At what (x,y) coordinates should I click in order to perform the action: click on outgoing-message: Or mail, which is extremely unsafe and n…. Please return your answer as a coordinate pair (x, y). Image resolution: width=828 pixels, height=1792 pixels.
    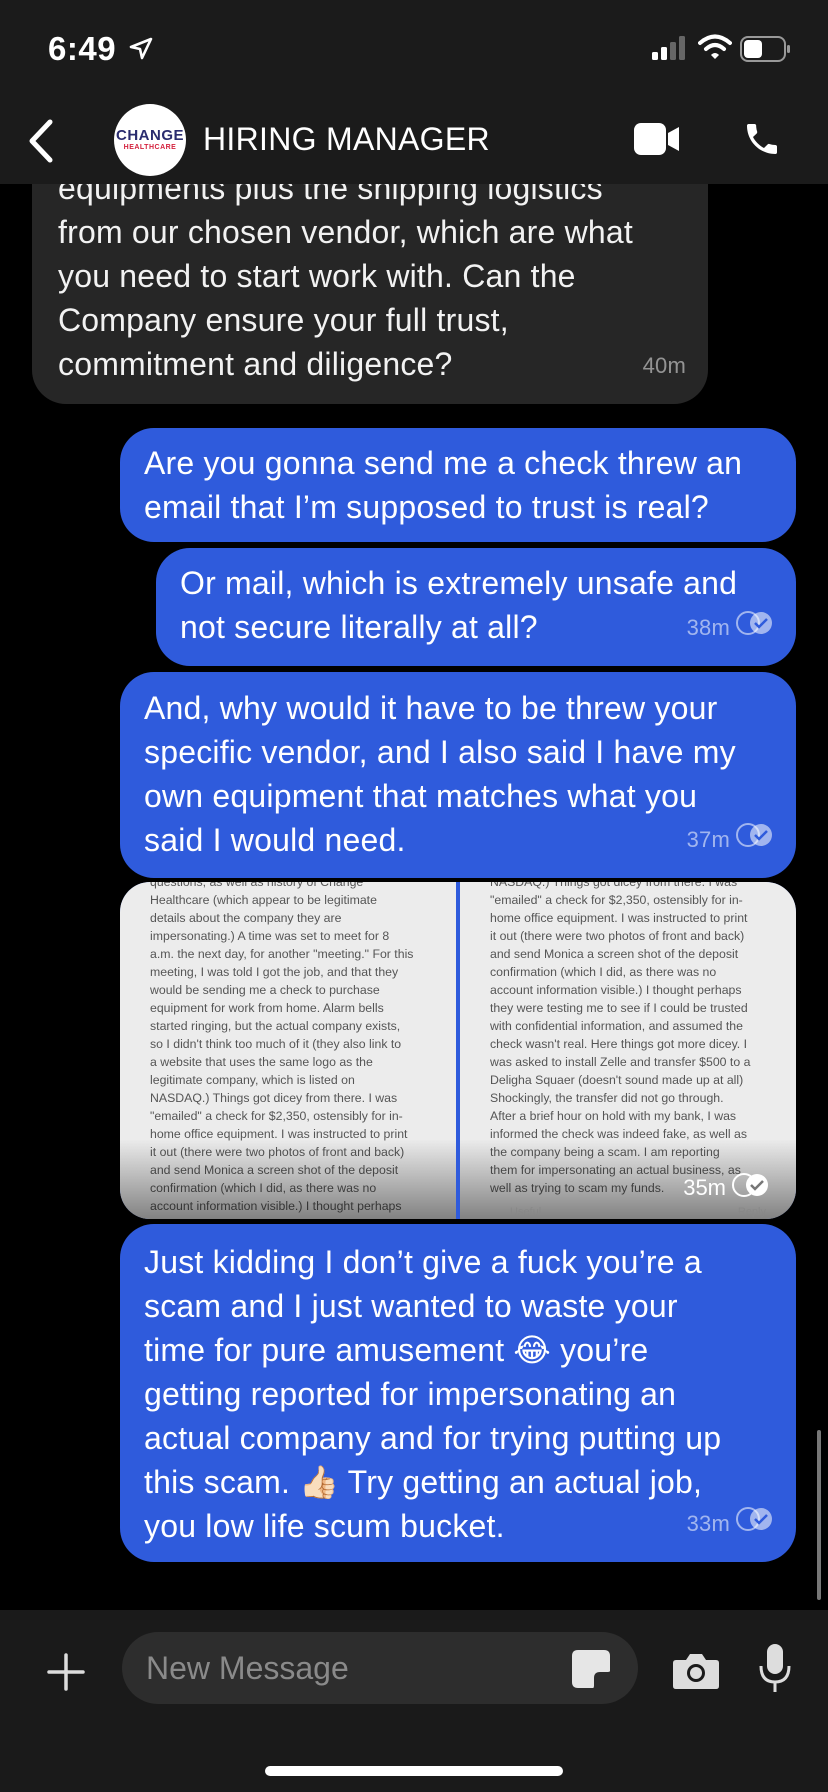
    Looking at the image, I should click on (476, 607).